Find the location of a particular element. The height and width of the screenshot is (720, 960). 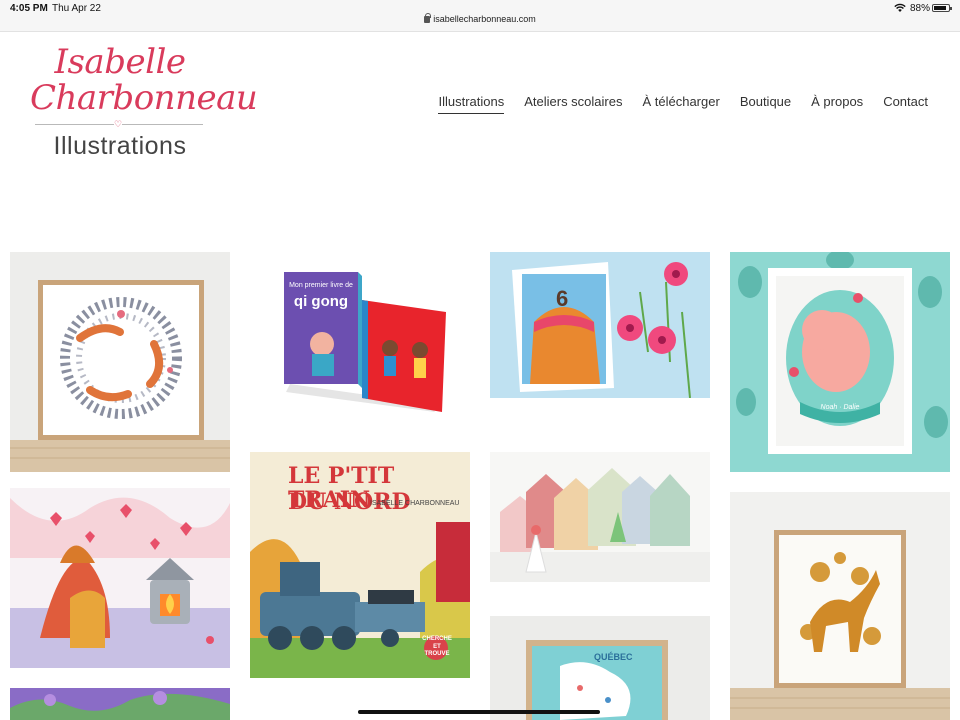

quebec-map-image is located at coordinates (600, 668).